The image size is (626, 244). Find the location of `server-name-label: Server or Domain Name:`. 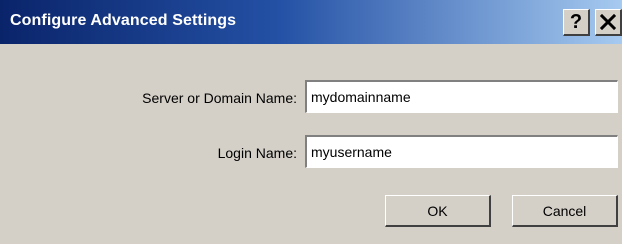

server-name-label: Server or Domain Name: is located at coordinates (219, 98).